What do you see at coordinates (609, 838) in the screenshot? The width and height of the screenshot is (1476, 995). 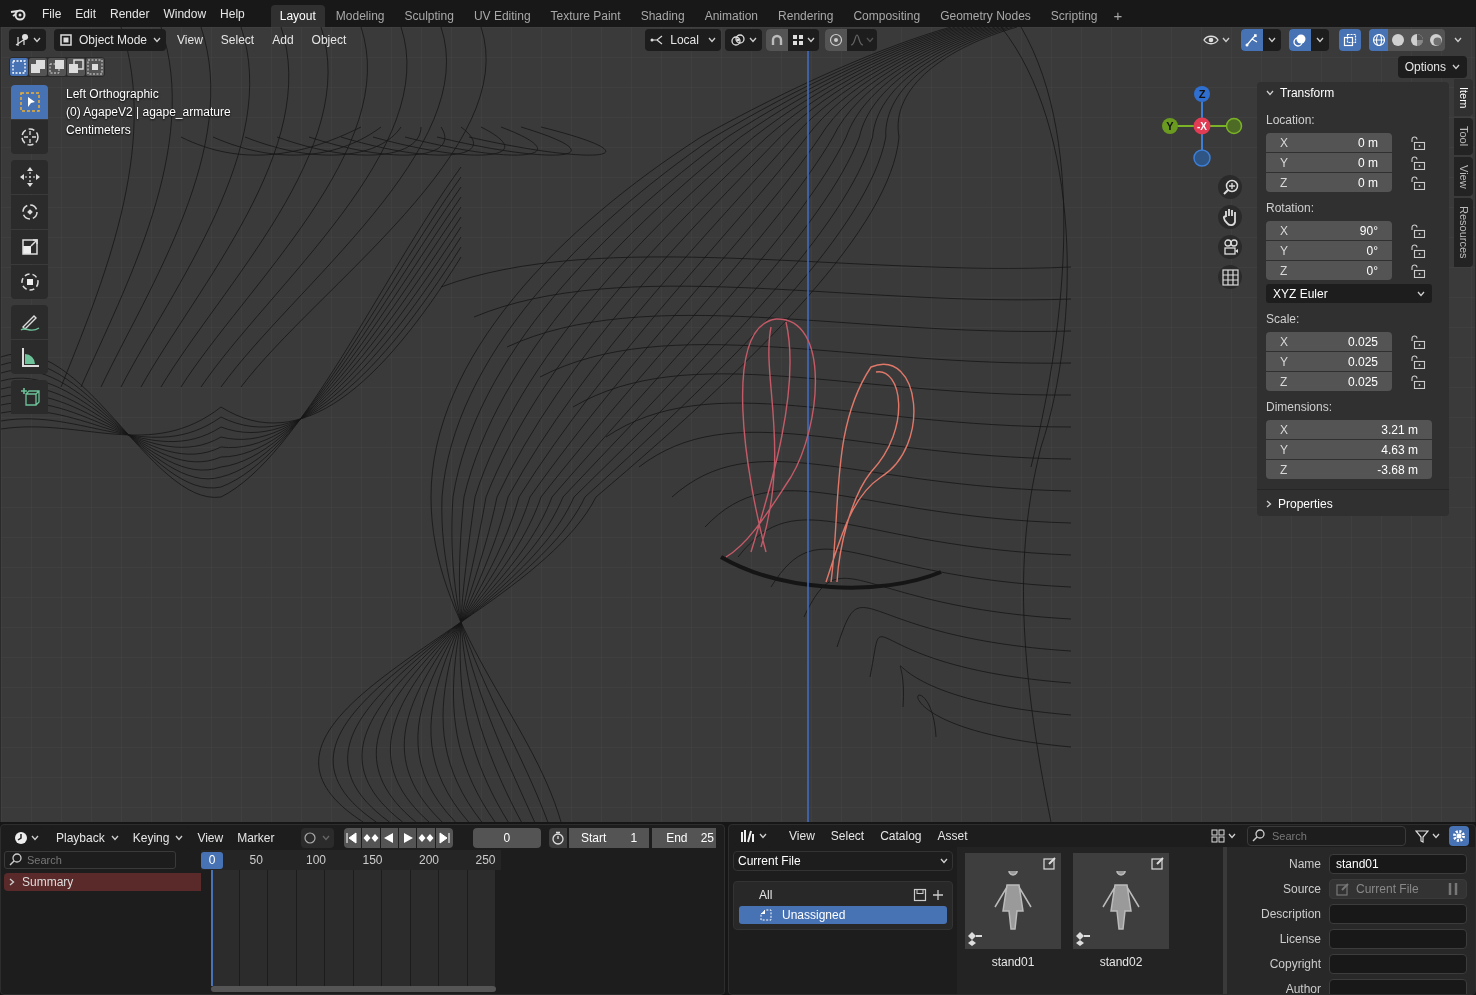 I see `start-frame-field: Start 1` at bounding box center [609, 838].